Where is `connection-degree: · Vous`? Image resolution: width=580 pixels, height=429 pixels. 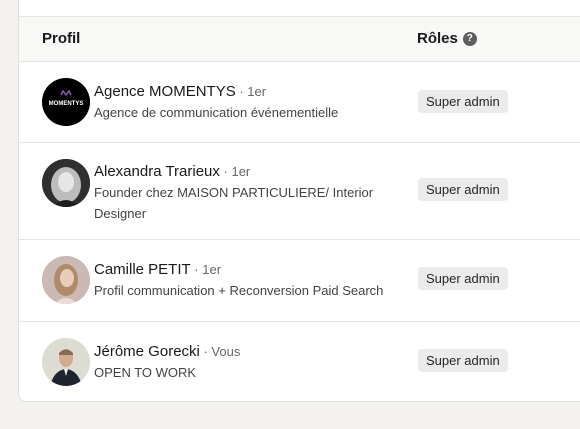
connection-degree: · Vous is located at coordinates (220, 351).